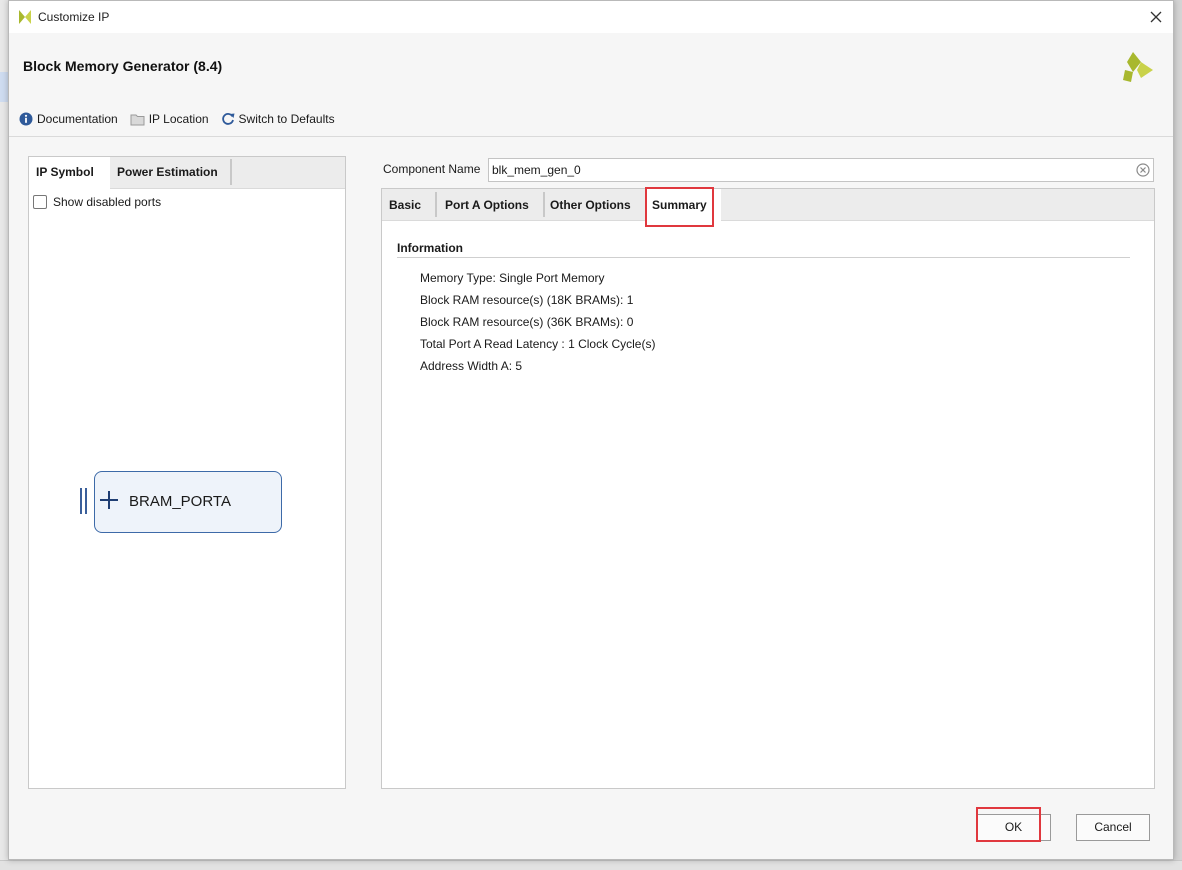  What do you see at coordinates (821, 170) in the screenshot?
I see `component-name-input: blk_mem_gen_0` at bounding box center [821, 170].